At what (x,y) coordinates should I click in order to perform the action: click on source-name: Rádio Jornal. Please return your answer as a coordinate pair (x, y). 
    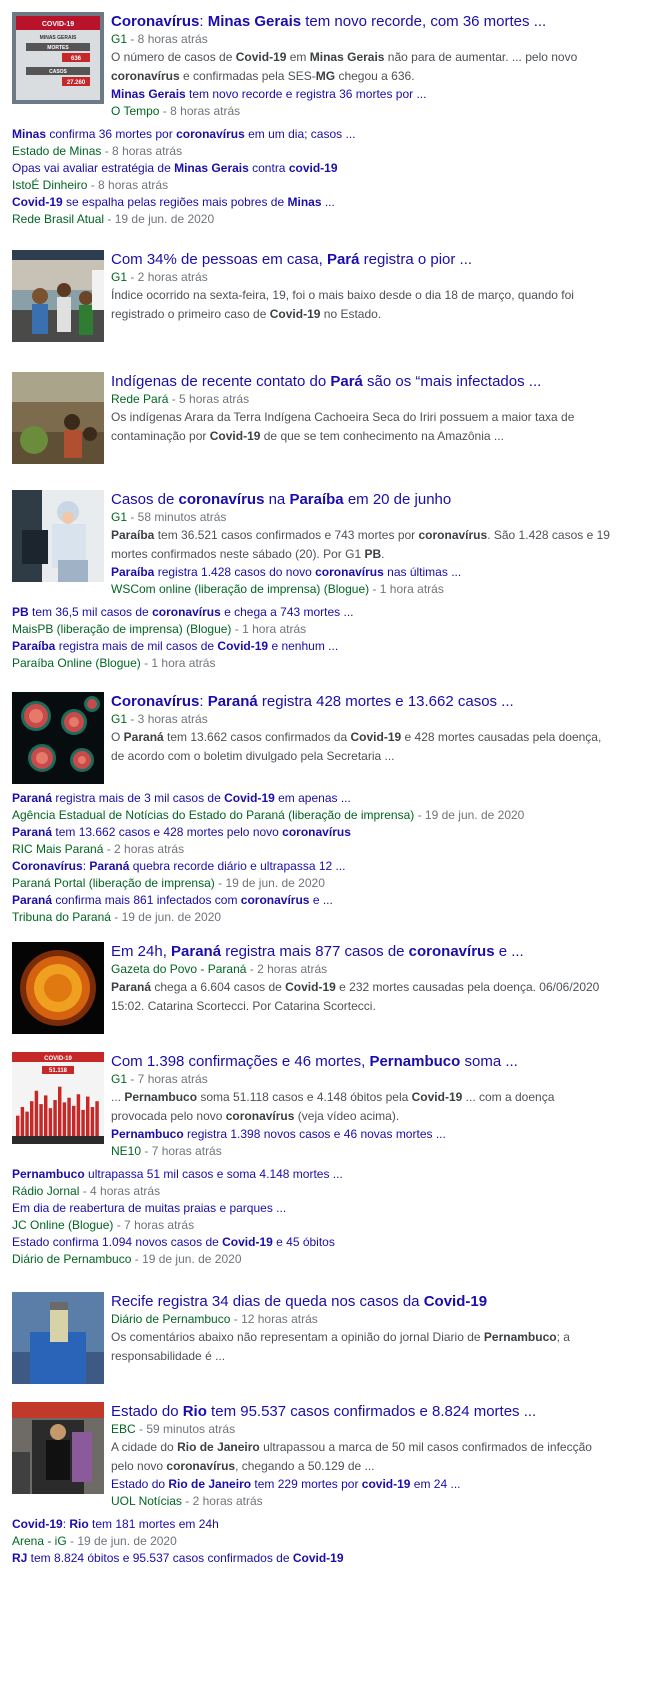
    Looking at the image, I should click on (46, 1191).